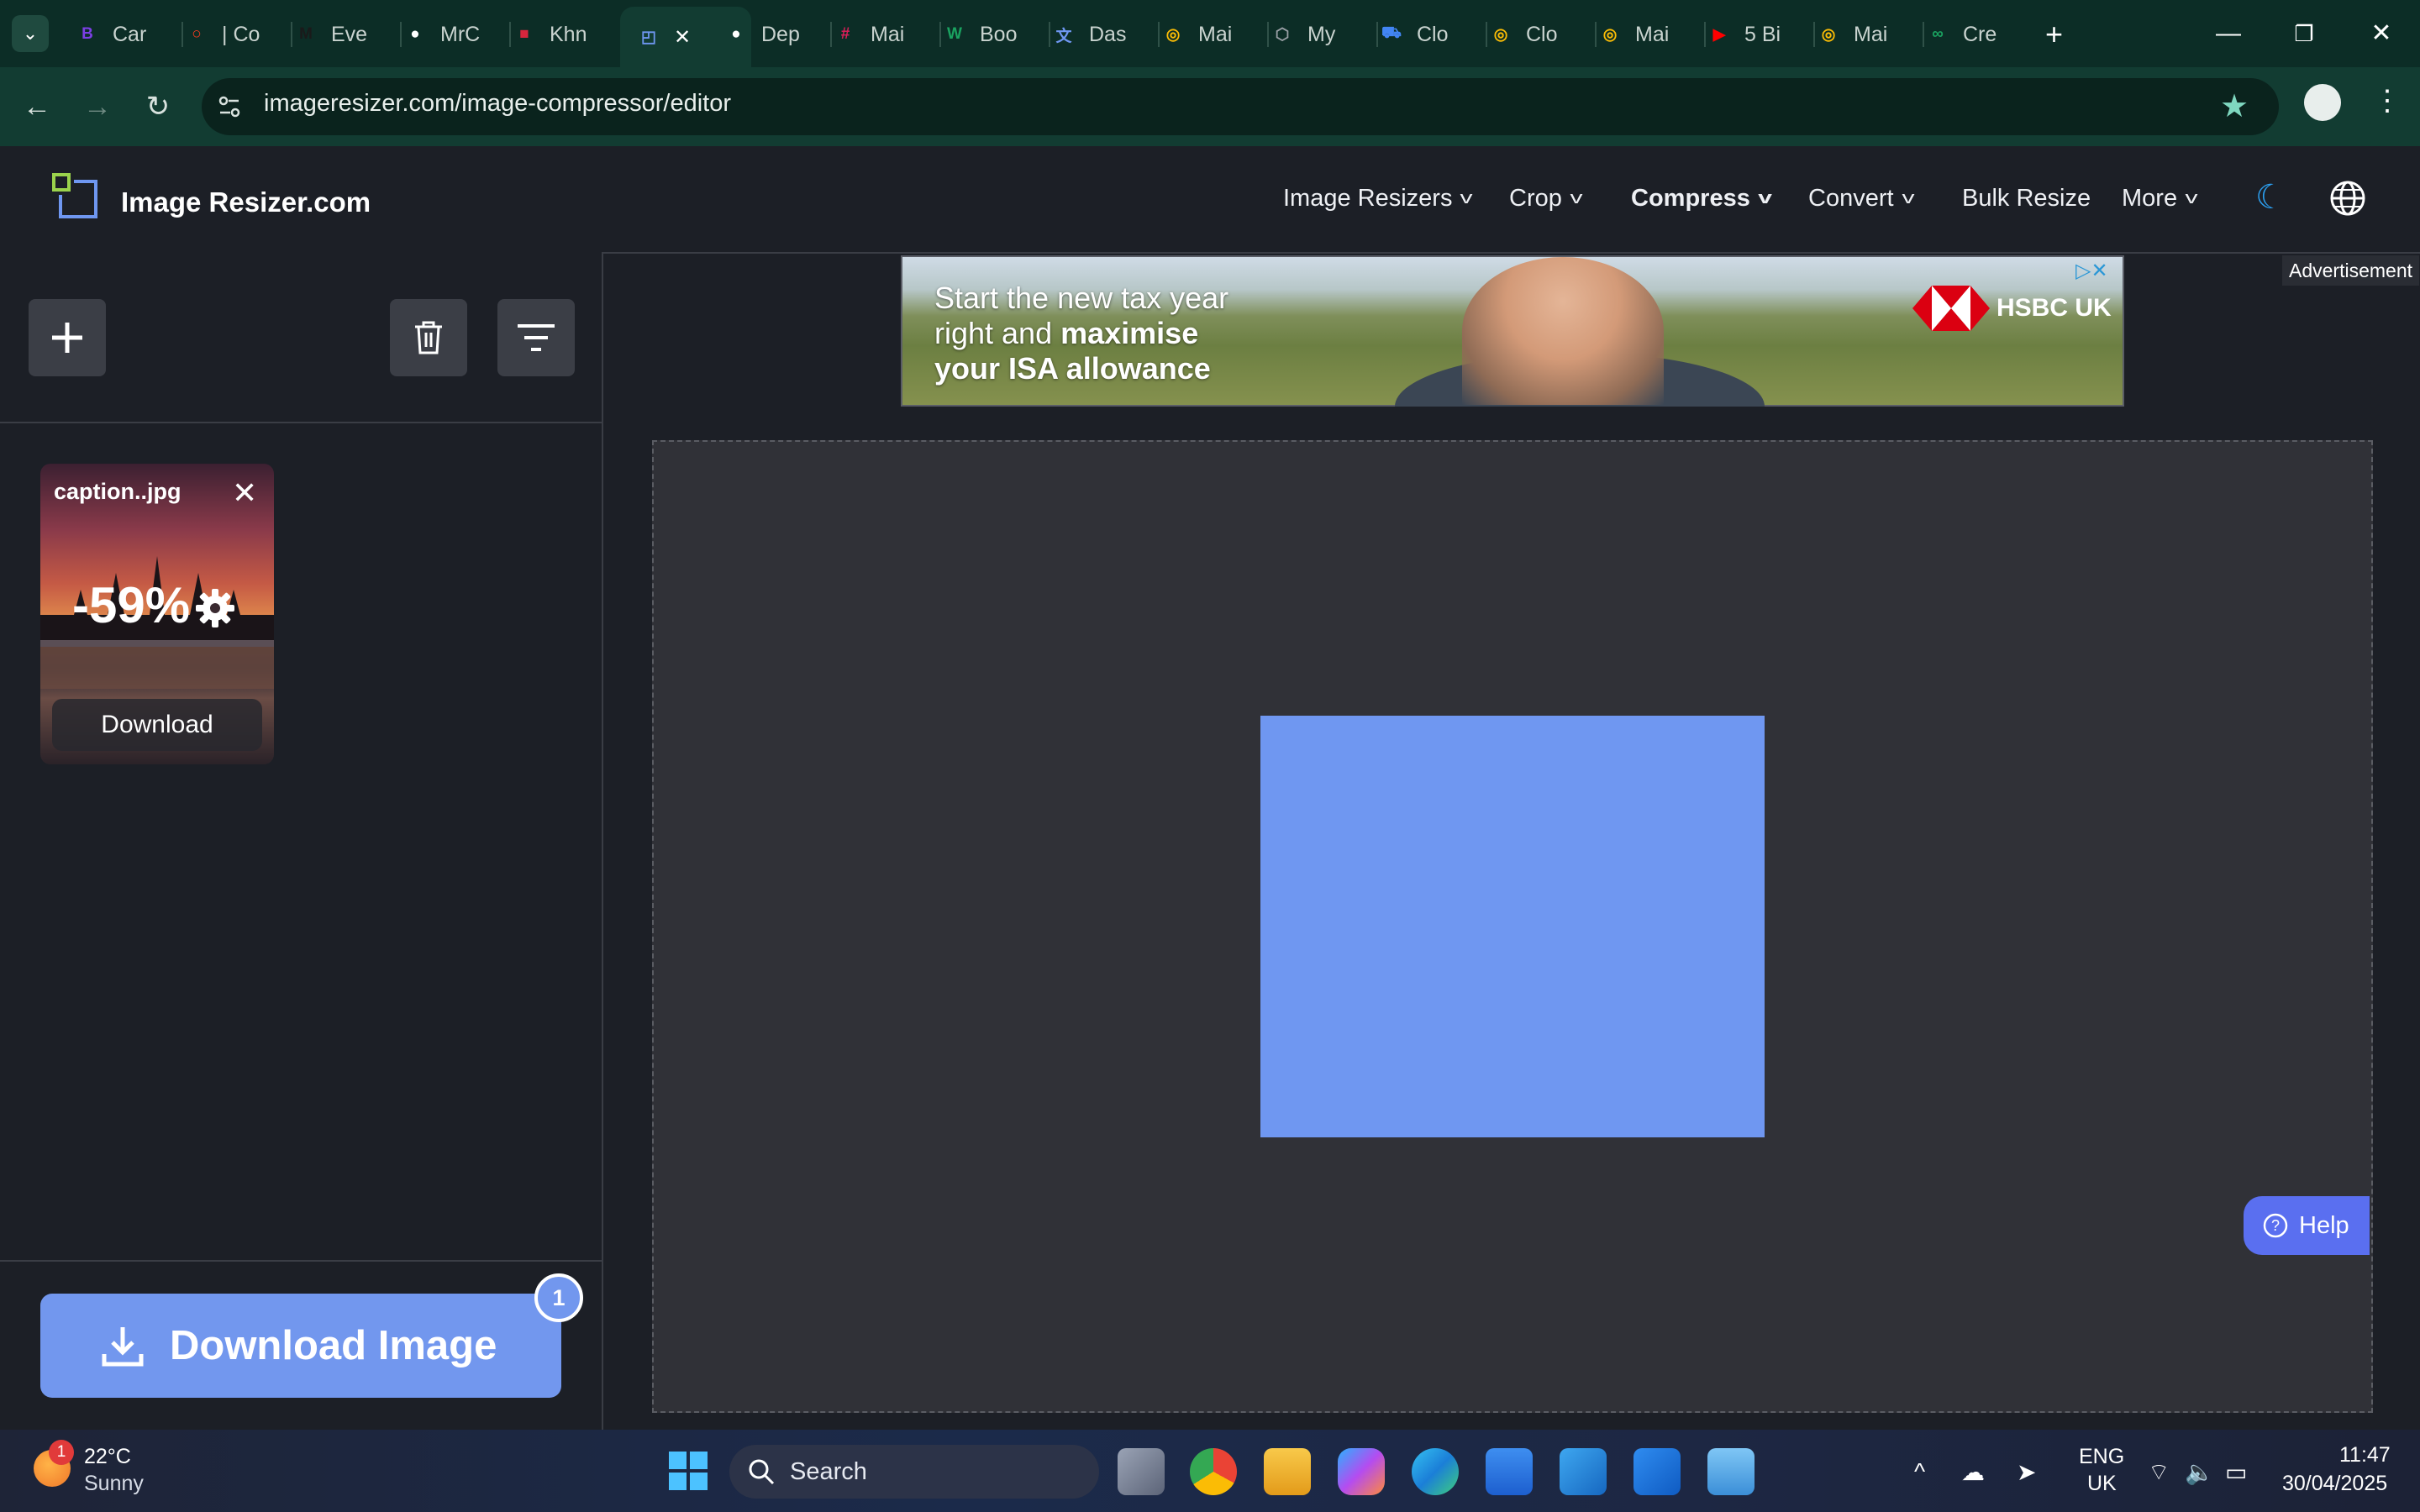 The height and width of the screenshot is (1512, 2420). What do you see at coordinates (1512, 926) in the screenshot?
I see `compressed-image-preview` at bounding box center [1512, 926].